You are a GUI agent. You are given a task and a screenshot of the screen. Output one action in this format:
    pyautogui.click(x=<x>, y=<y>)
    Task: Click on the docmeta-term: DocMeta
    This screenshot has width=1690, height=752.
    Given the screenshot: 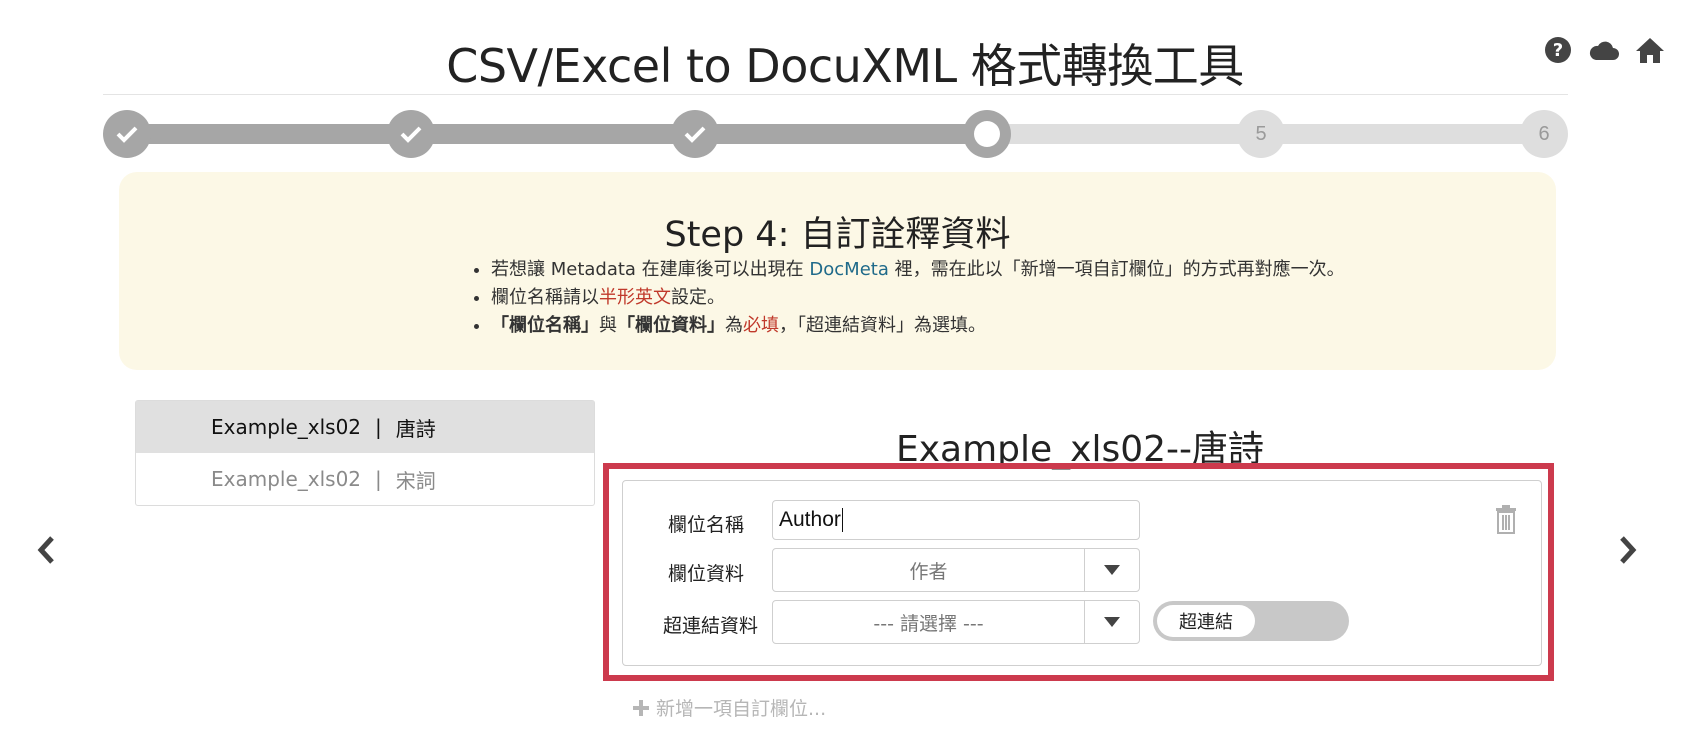 What is the action you would take?
    pyautogui.click(x=849, y=269)
    